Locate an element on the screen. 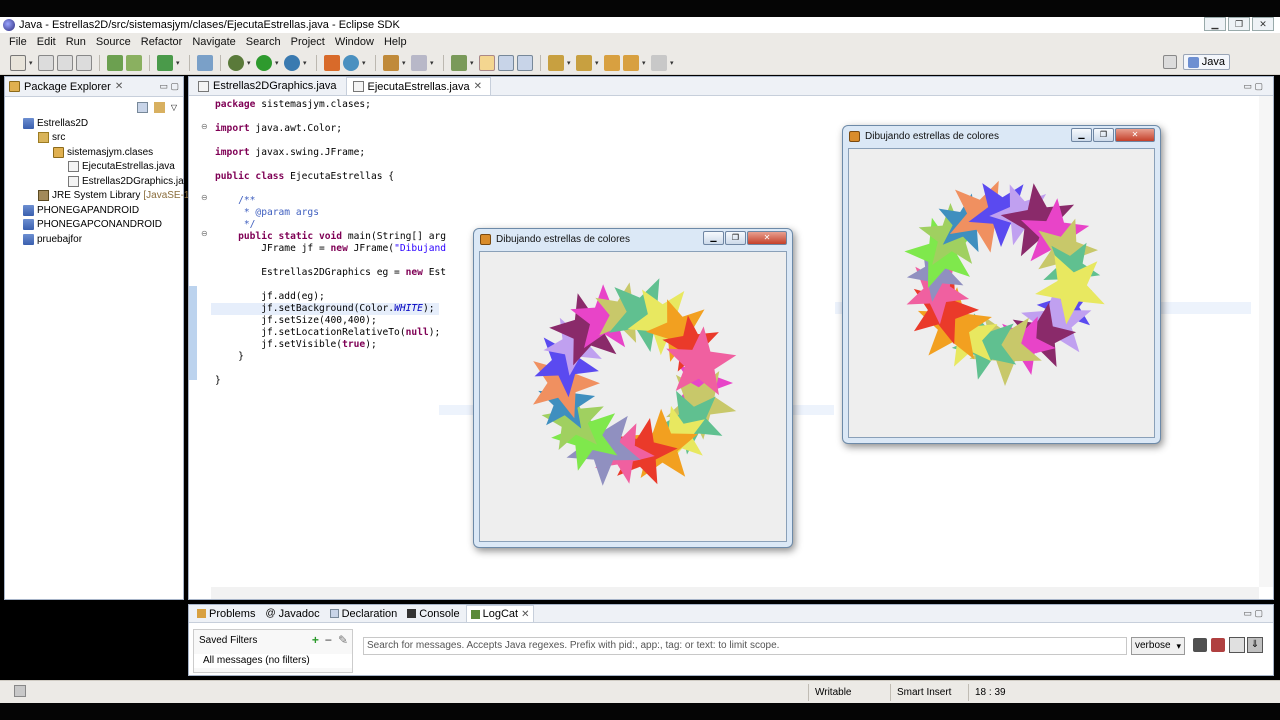 The image size is (1280, 720). code-line: jf.setLocationRelativeTo(null); is located at coordinates (327, 332).